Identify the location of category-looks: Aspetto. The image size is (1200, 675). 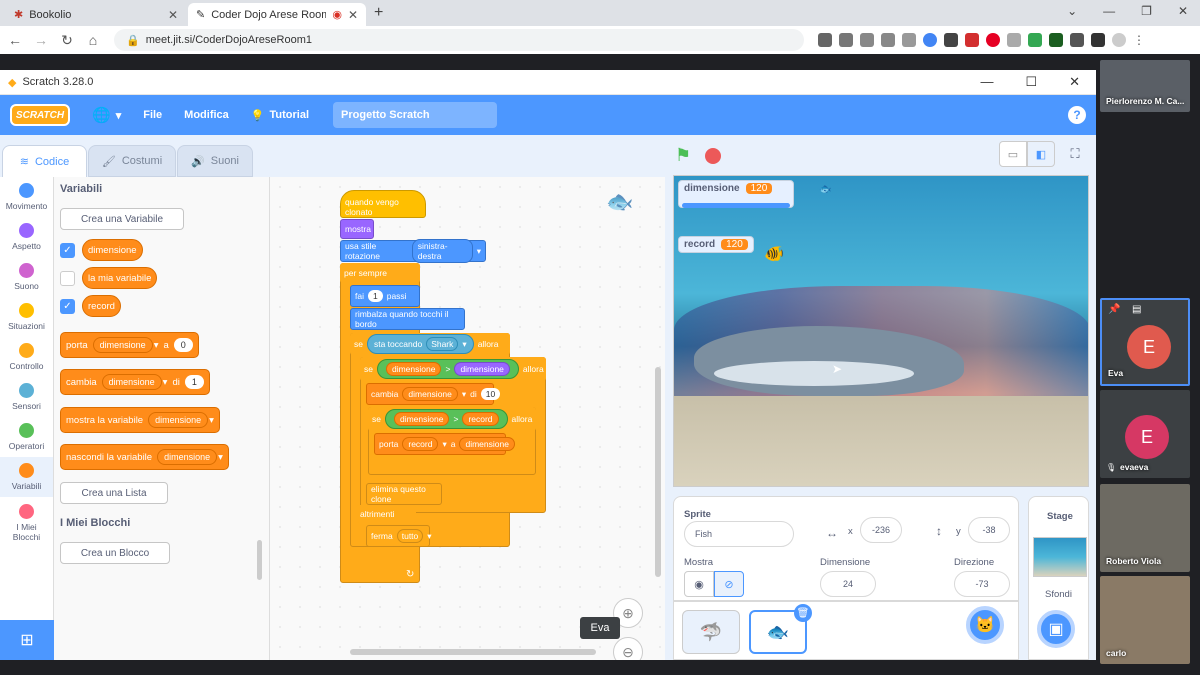
(26, 237).